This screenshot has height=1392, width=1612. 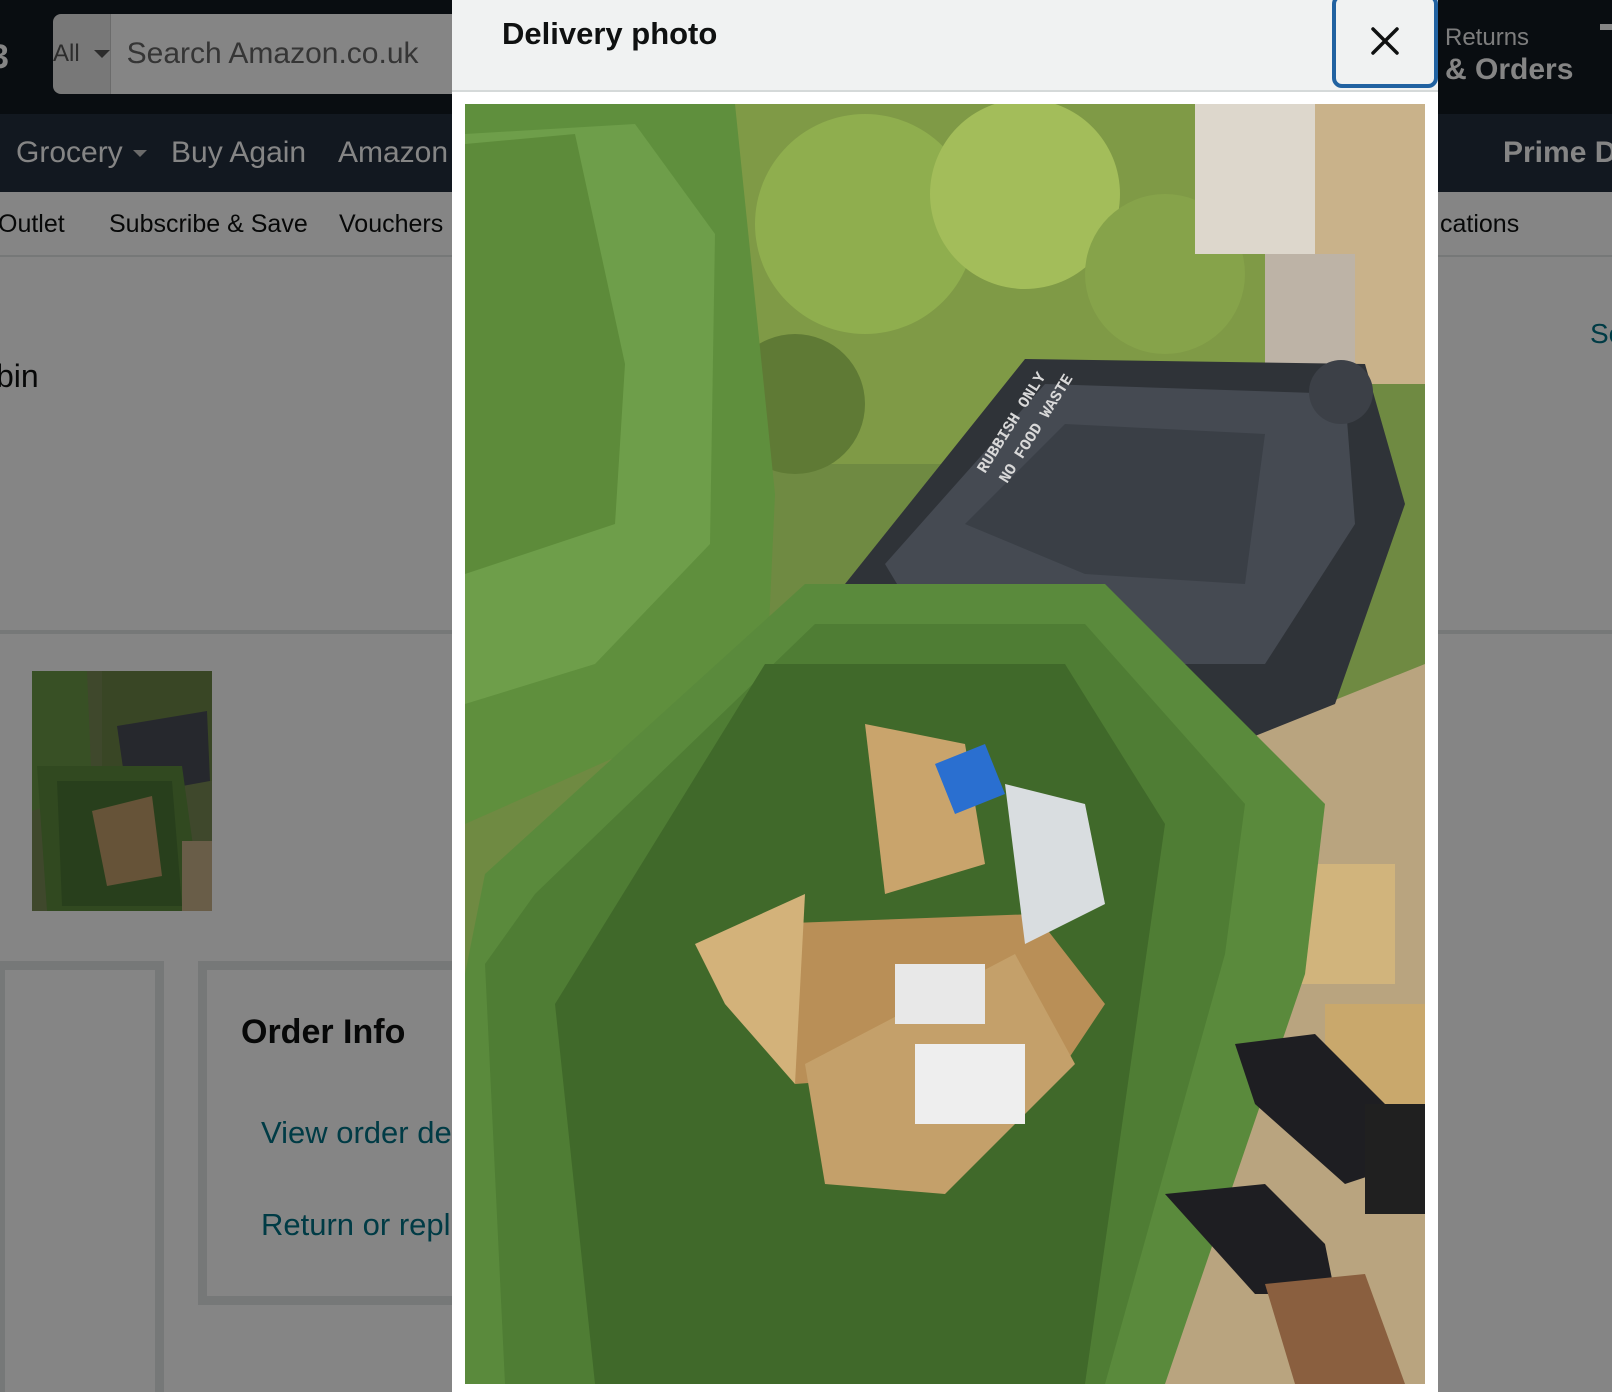 What do you see at coordinates (945, 46) in the screenshot?
I see `modal-header: Delivery photo` at bounding box center [945, 46].